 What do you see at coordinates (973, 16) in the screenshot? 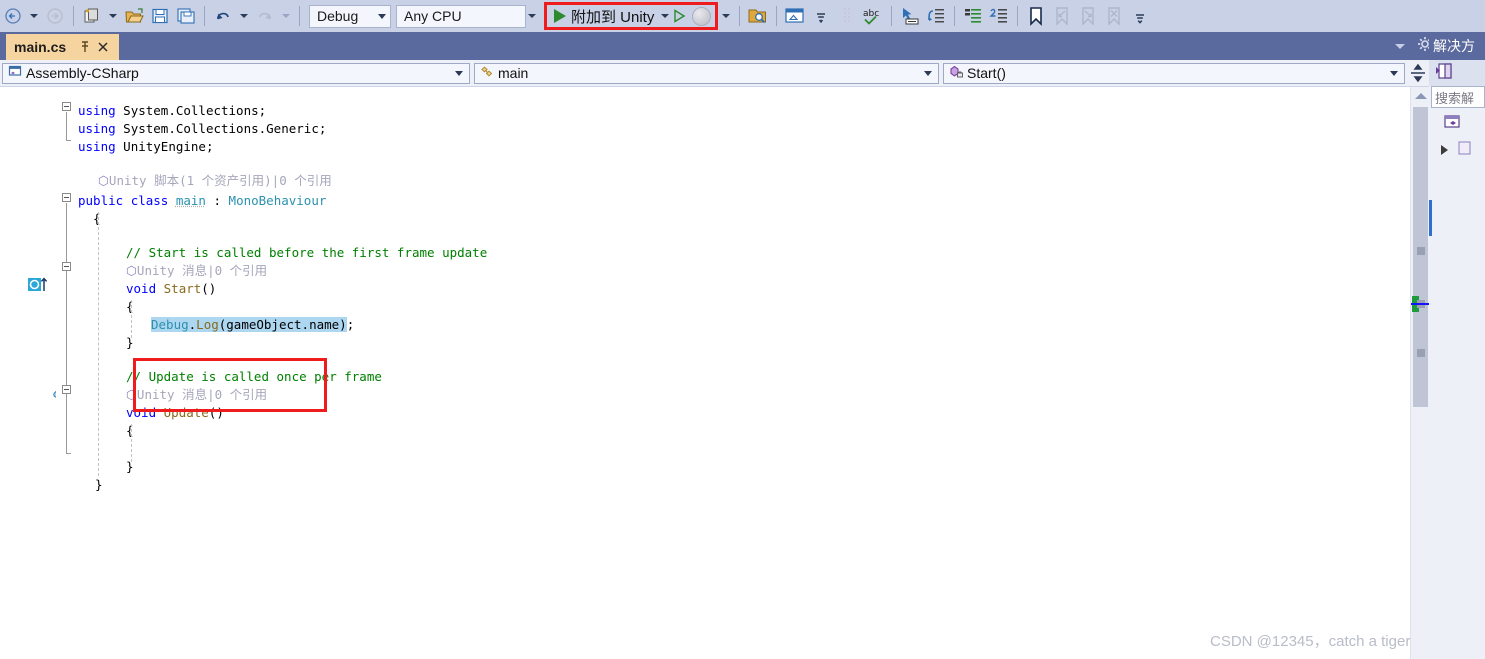
I see `comment-selection-icon` at bounding box center [973, 16].